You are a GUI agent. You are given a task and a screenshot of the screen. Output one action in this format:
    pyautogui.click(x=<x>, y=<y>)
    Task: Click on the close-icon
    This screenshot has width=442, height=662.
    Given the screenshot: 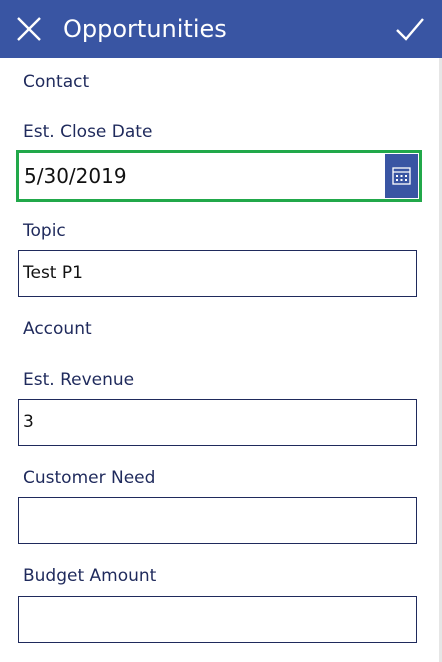 What is the action you would take?
    pyautogui.click(x=29, y=29)
    